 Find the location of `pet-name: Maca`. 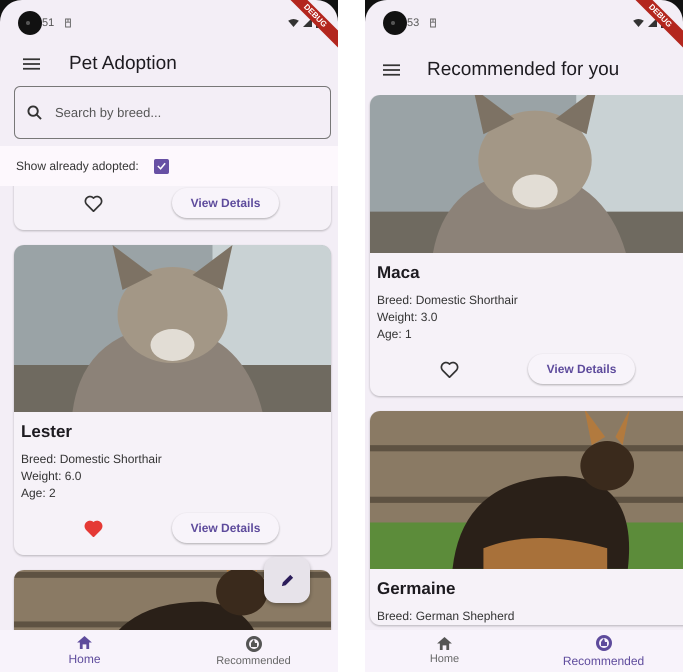

pet-name: Maca is located at coordinates (399, 273).